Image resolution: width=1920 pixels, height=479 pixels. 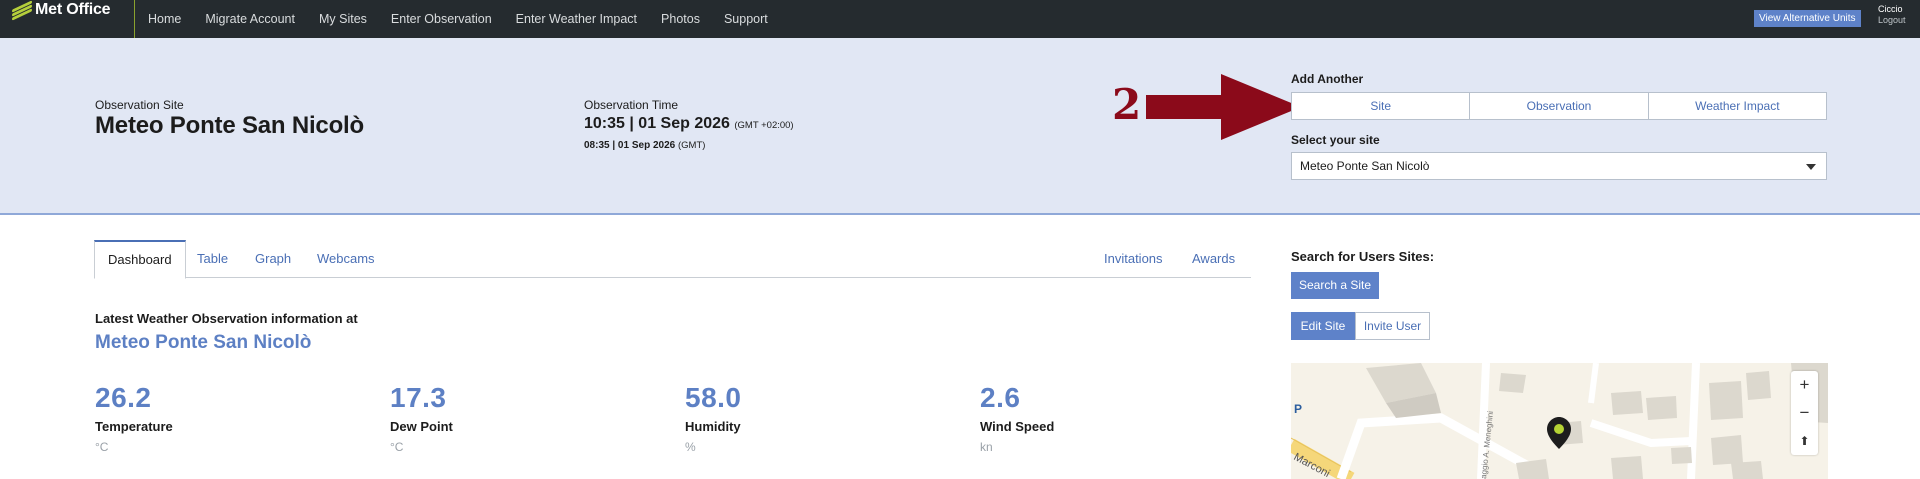 I want to click on metric-temperature: 26.2 Temperature °C, so click(x=134, y=418).